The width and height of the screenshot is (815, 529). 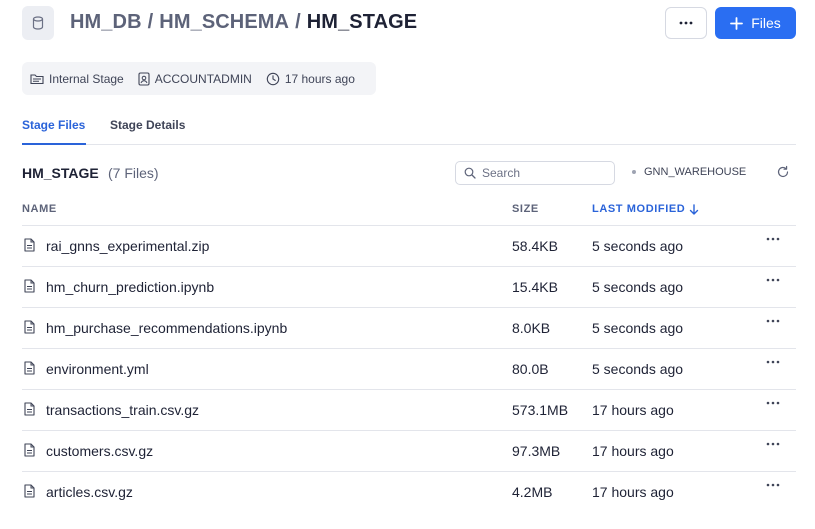 I want to click on warehouse-name: GNN_WAREHOUSE, so click(x=695, y=172).